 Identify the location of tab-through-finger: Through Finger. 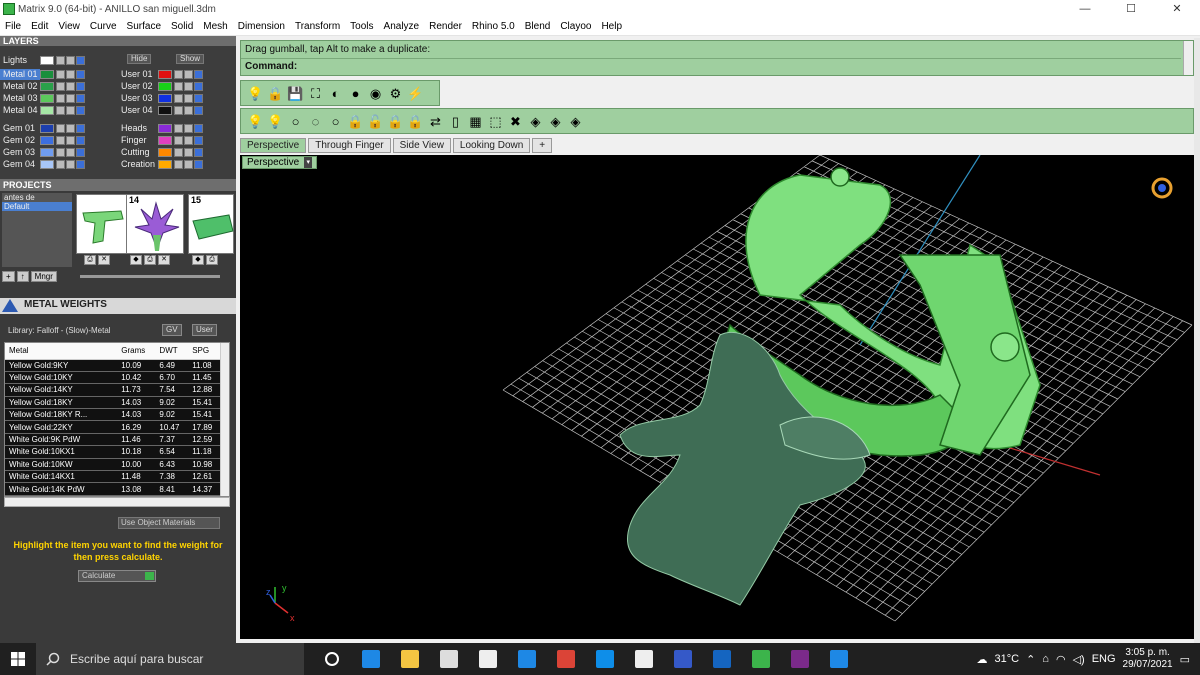
(349, 145).